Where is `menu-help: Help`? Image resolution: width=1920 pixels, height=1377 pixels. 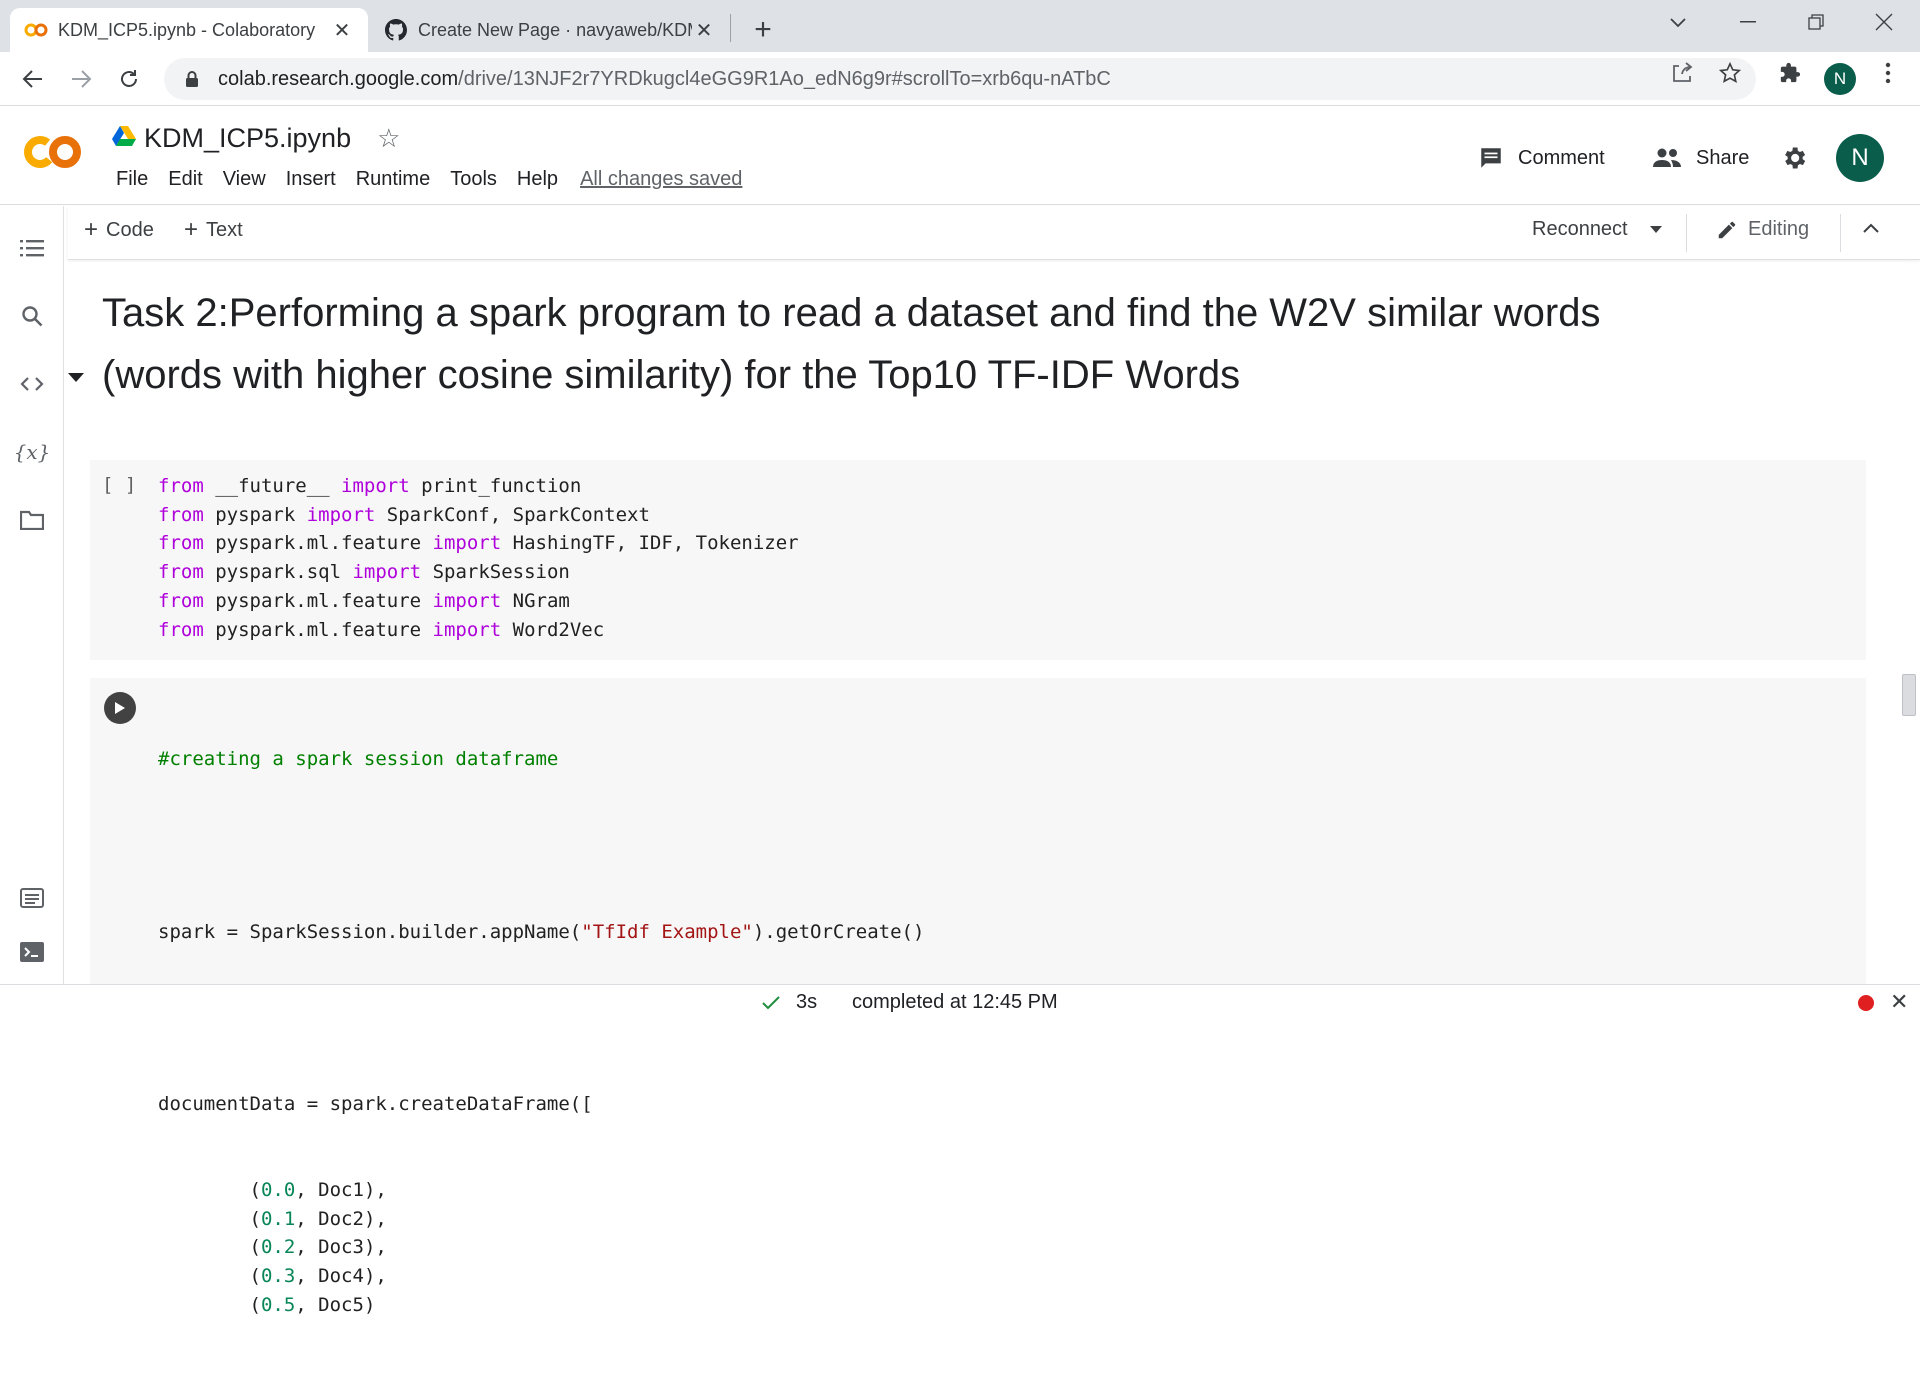 menu-help: Help is located at coordinates (537, 179).